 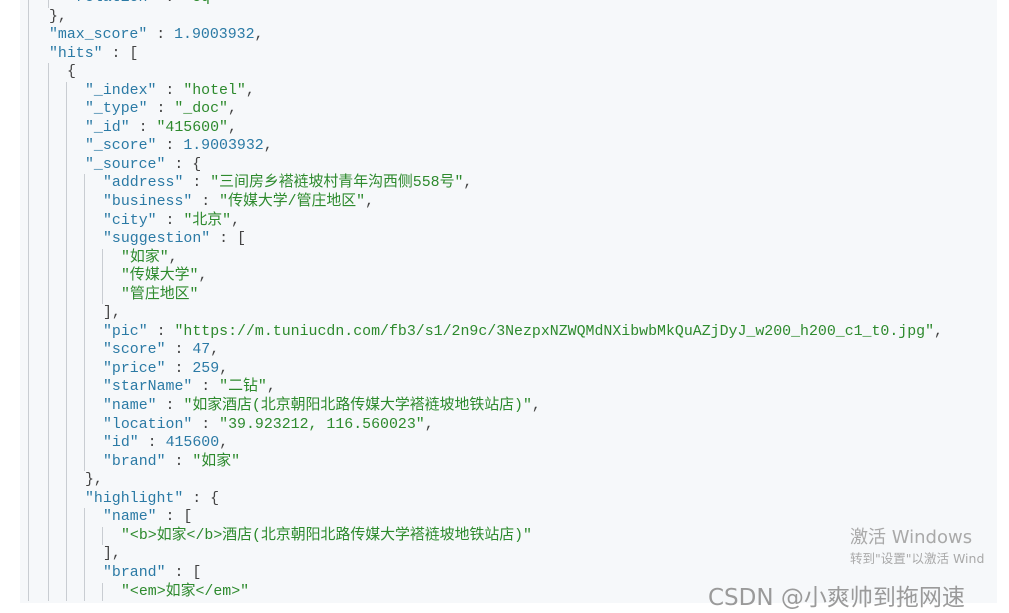 What do you see at coordinates (134, 461) in the screenshot?
I see `json-key: "brand"` at bounding box center [134, 461].